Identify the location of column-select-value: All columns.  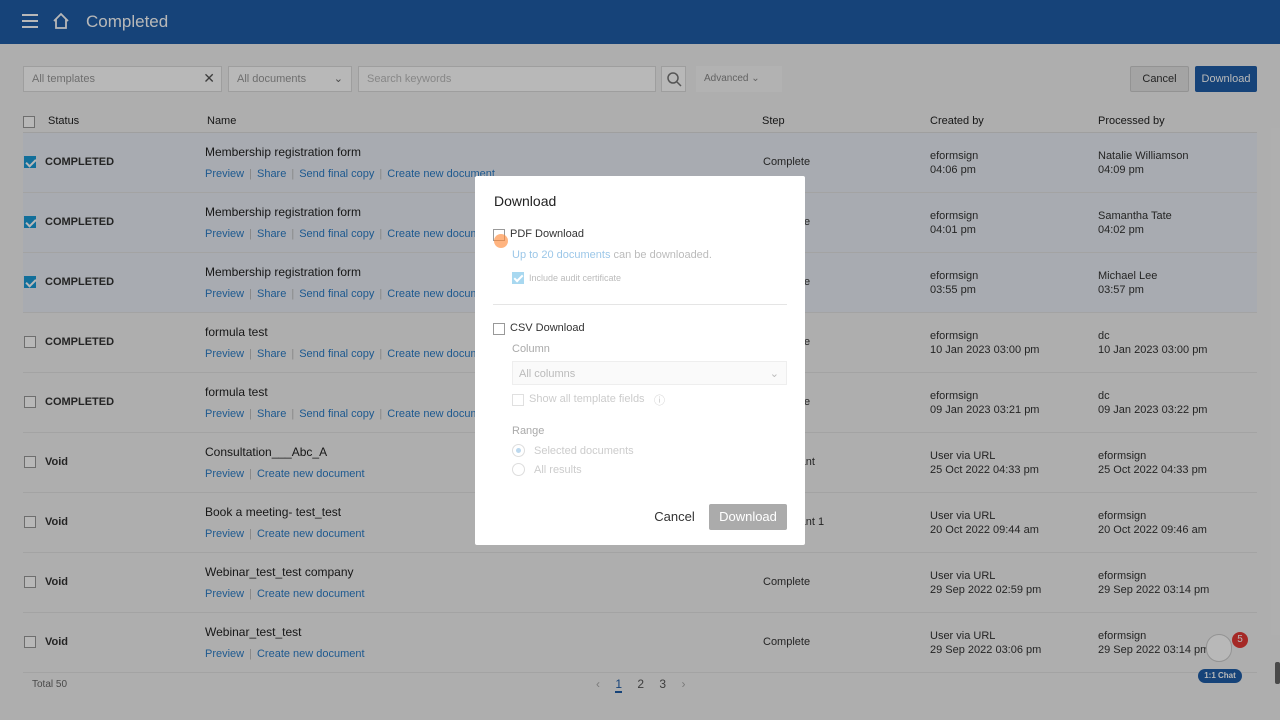
(547, 374).